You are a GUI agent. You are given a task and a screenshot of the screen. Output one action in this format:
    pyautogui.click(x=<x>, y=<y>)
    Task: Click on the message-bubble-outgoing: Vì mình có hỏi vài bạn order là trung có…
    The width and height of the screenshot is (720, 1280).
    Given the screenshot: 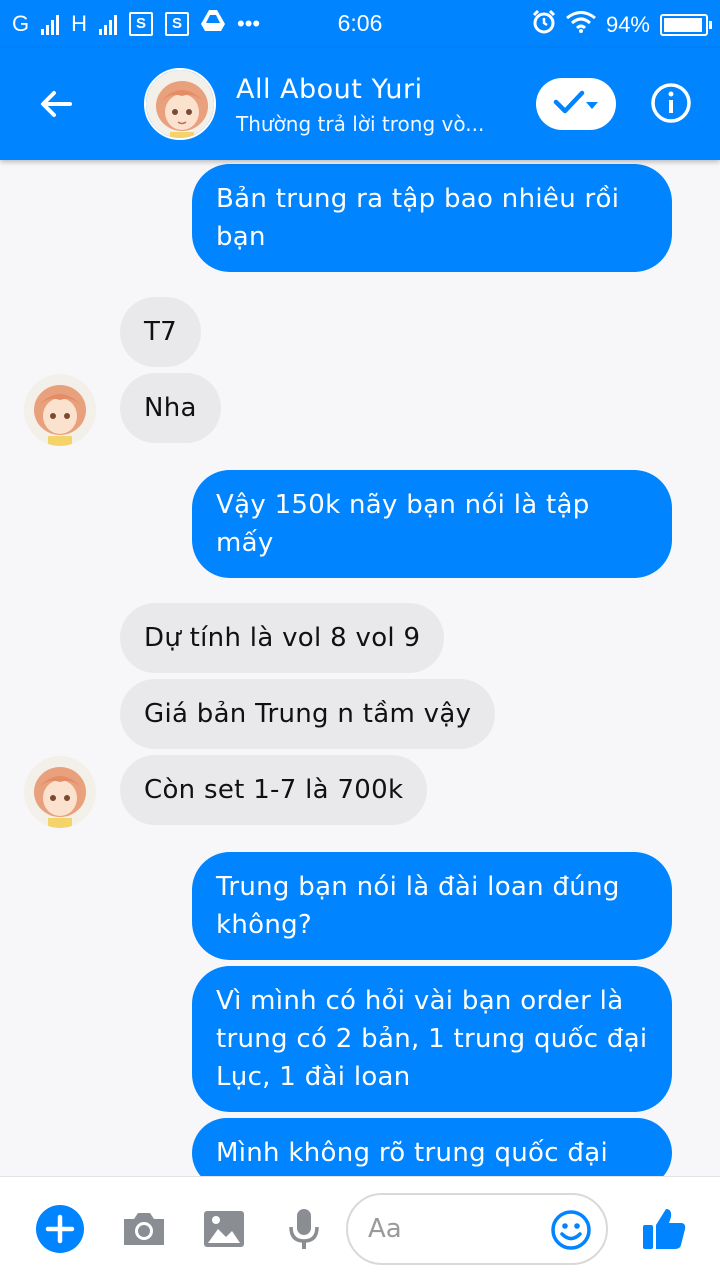 What is the action you would take?
    pyautogui.click(x=432, y=1039)
    